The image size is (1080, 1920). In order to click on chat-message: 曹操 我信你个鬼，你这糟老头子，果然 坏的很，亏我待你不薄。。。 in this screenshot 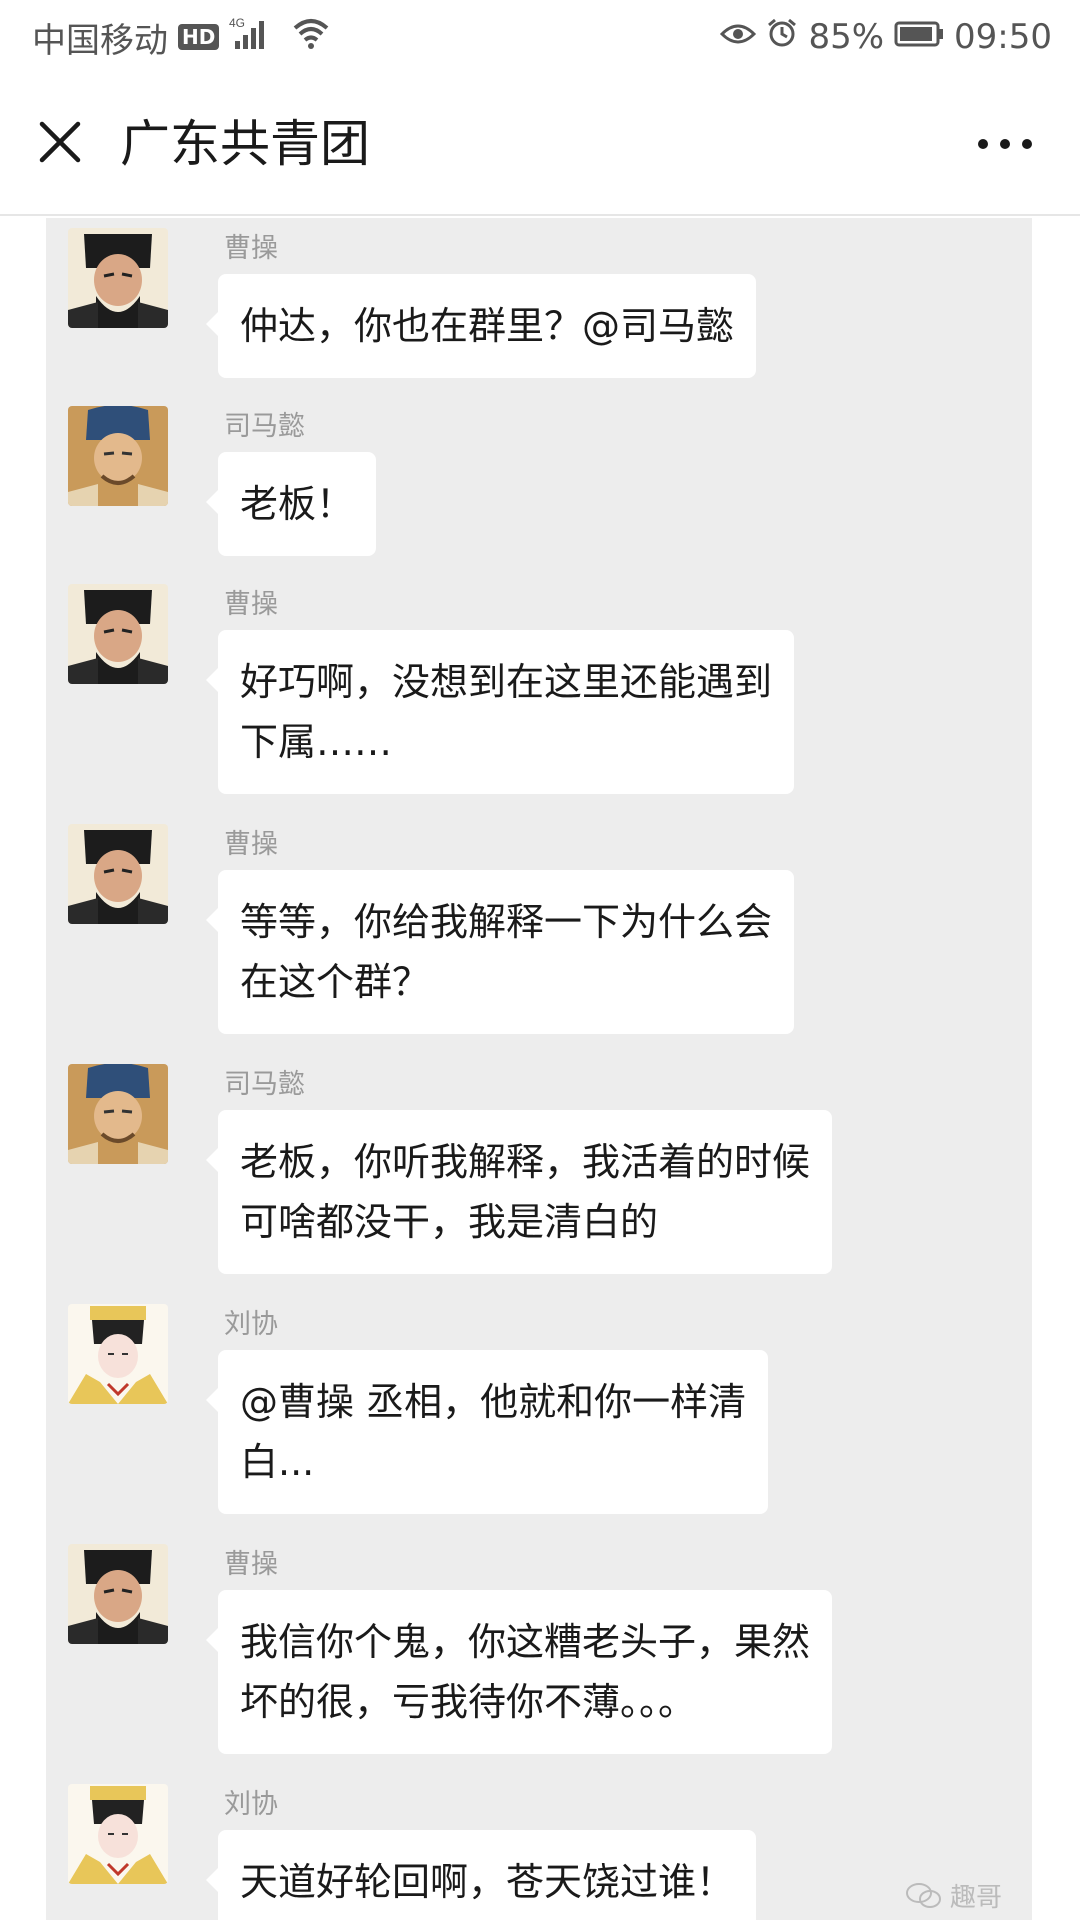, I will do `click(538, 1648)`.